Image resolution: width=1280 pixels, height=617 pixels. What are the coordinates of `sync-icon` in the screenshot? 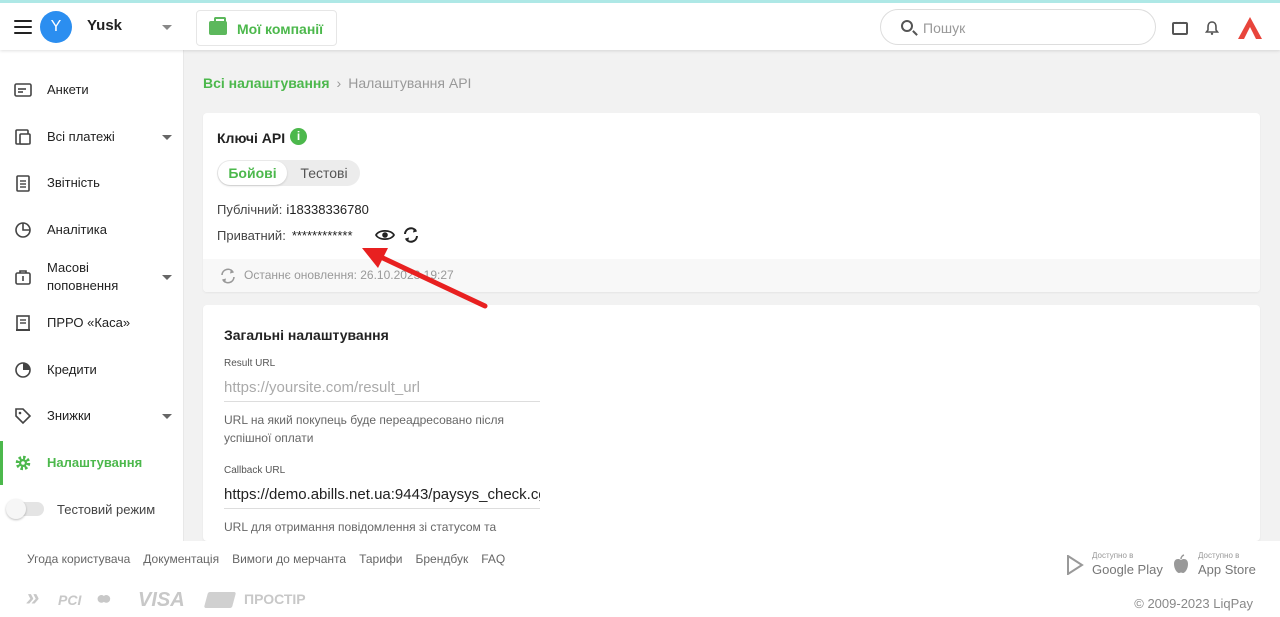 It's located at (228, 276).